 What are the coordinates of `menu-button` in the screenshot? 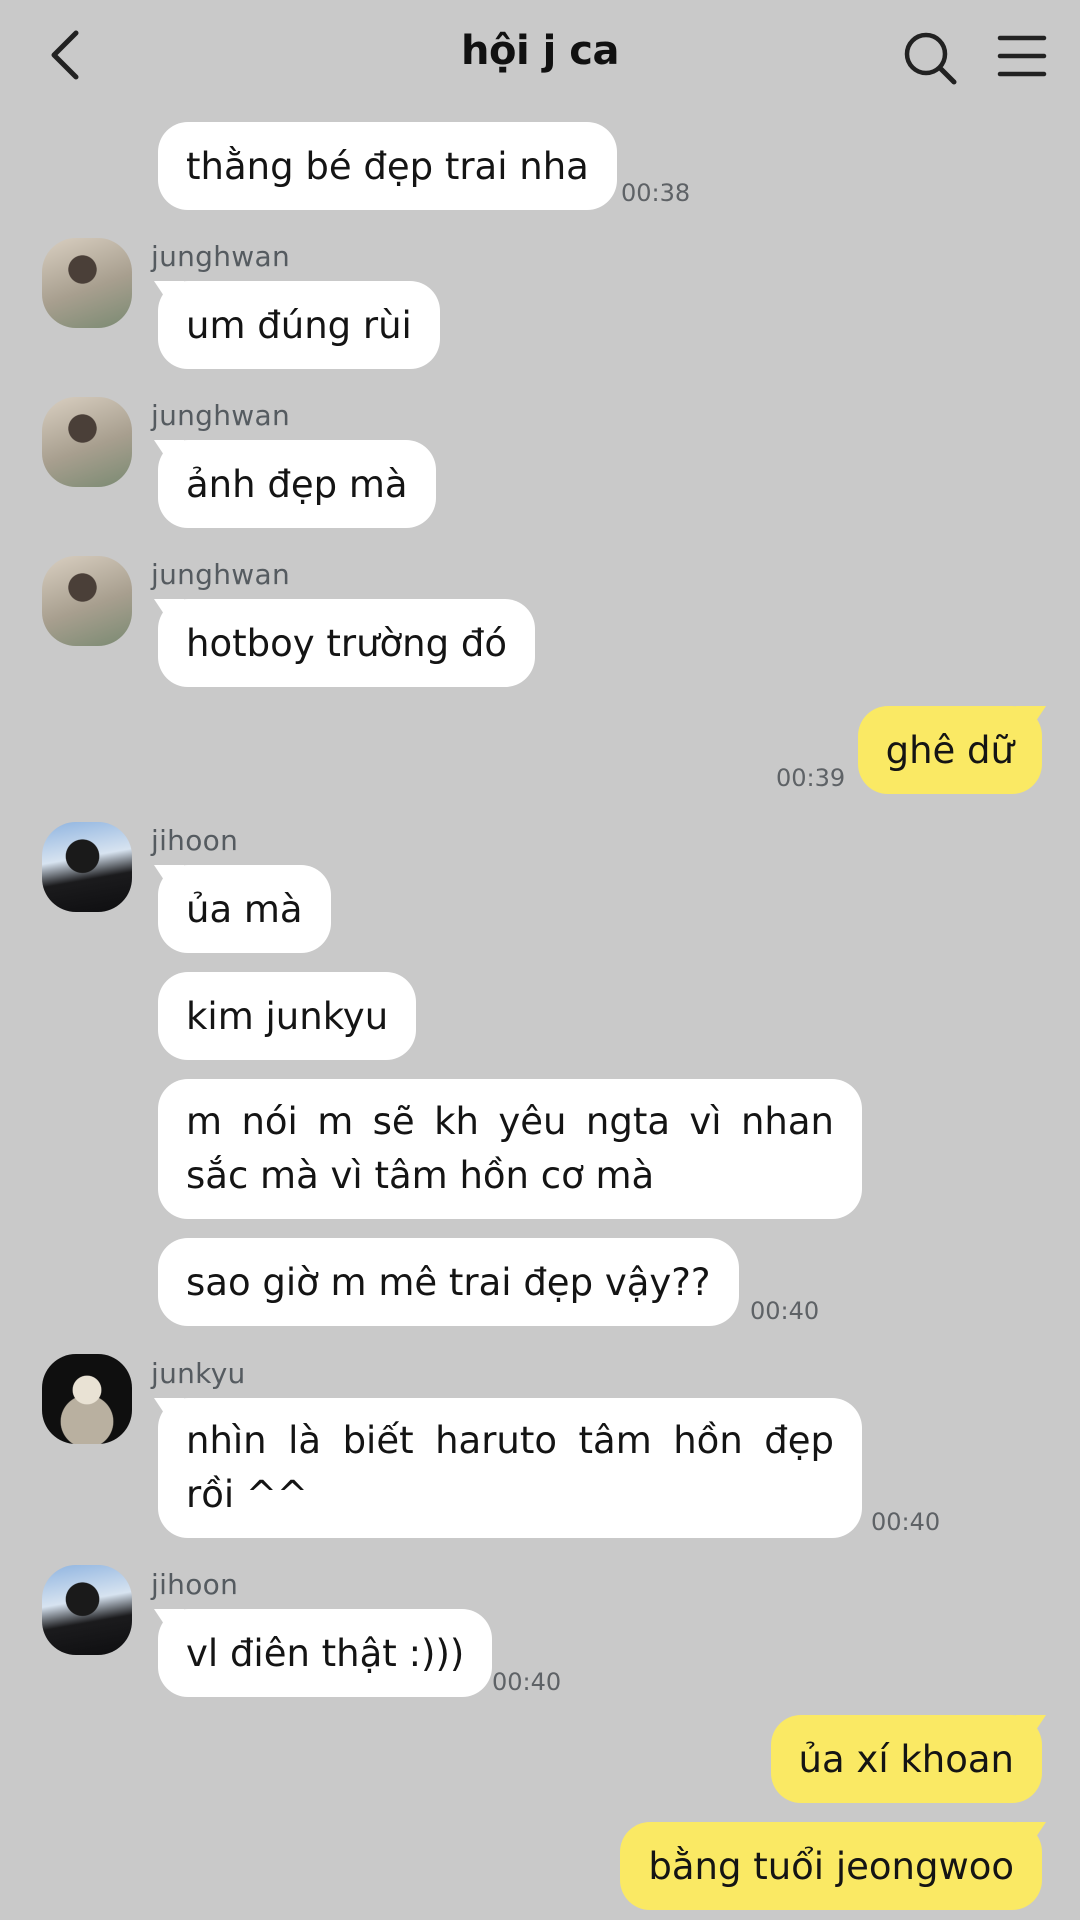 It's located at (1022, 56).